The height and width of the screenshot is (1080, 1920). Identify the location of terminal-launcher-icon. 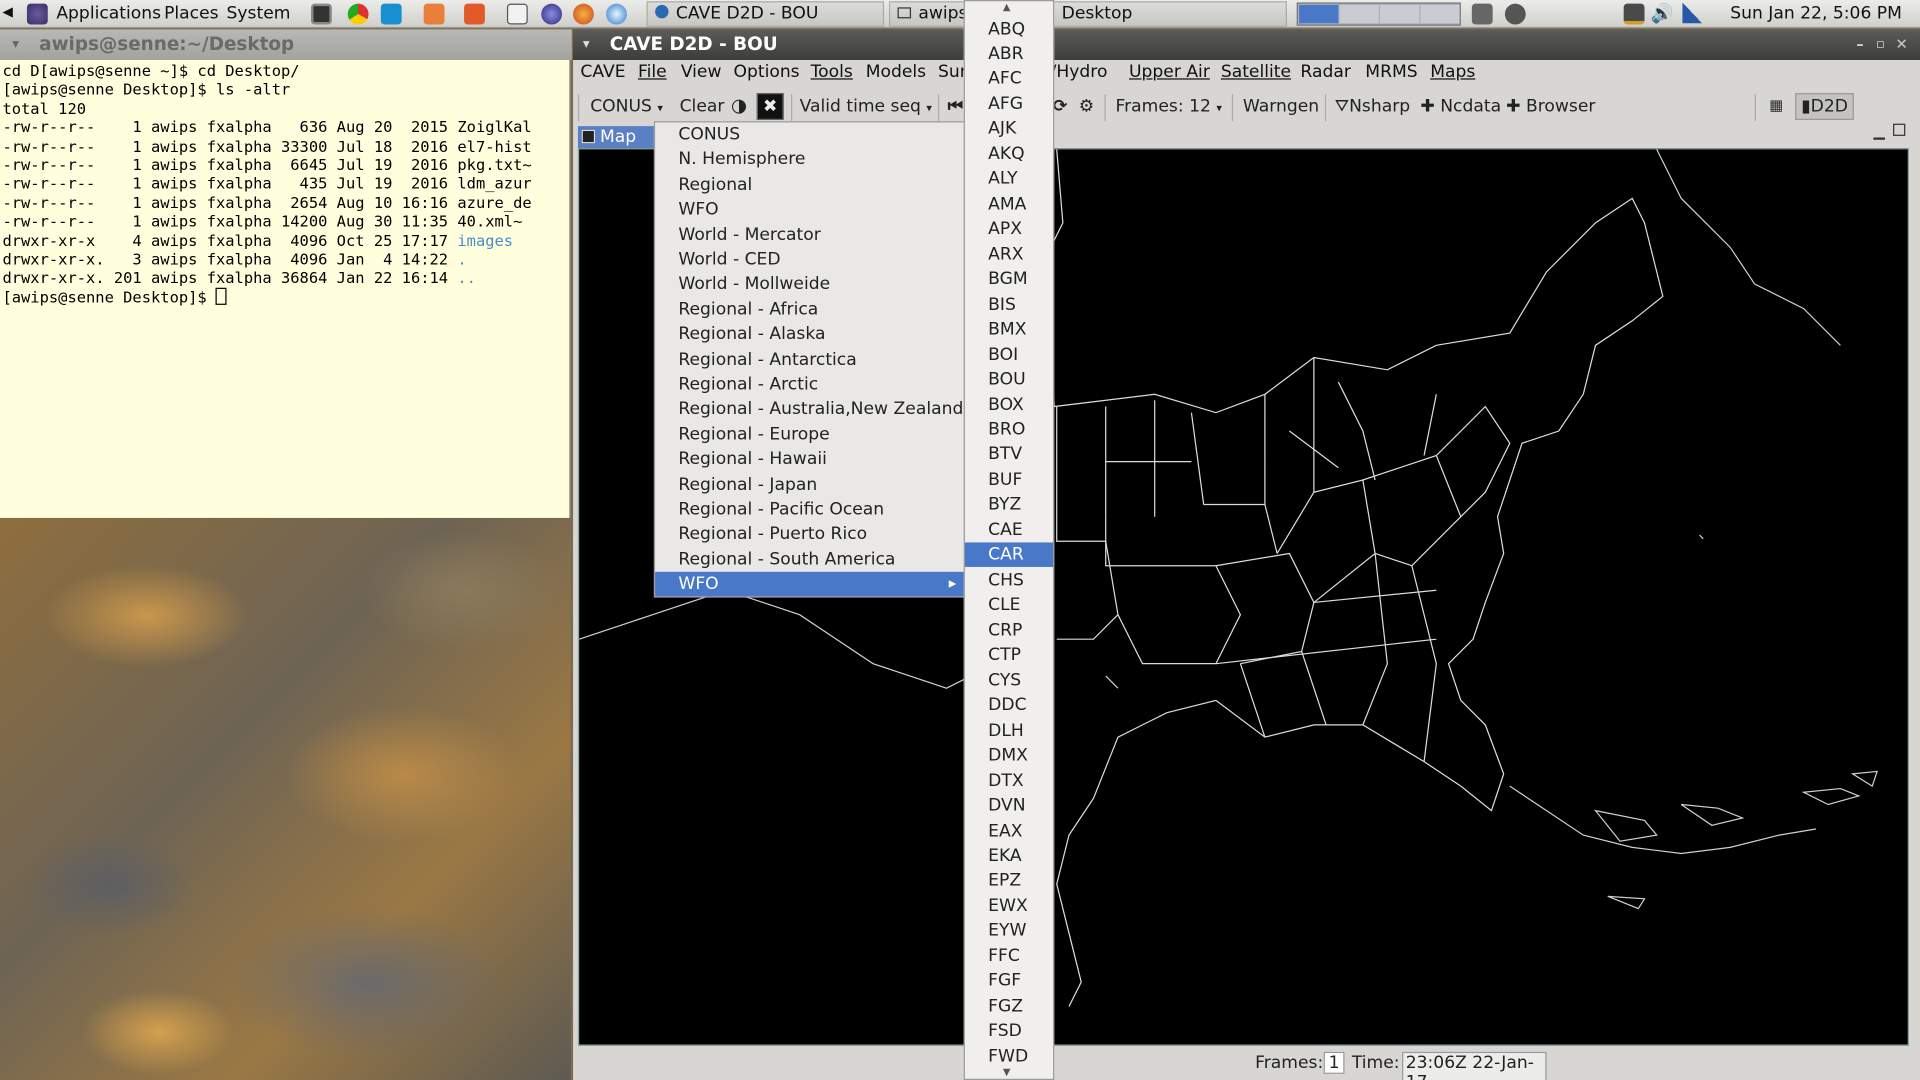
(321, 14).